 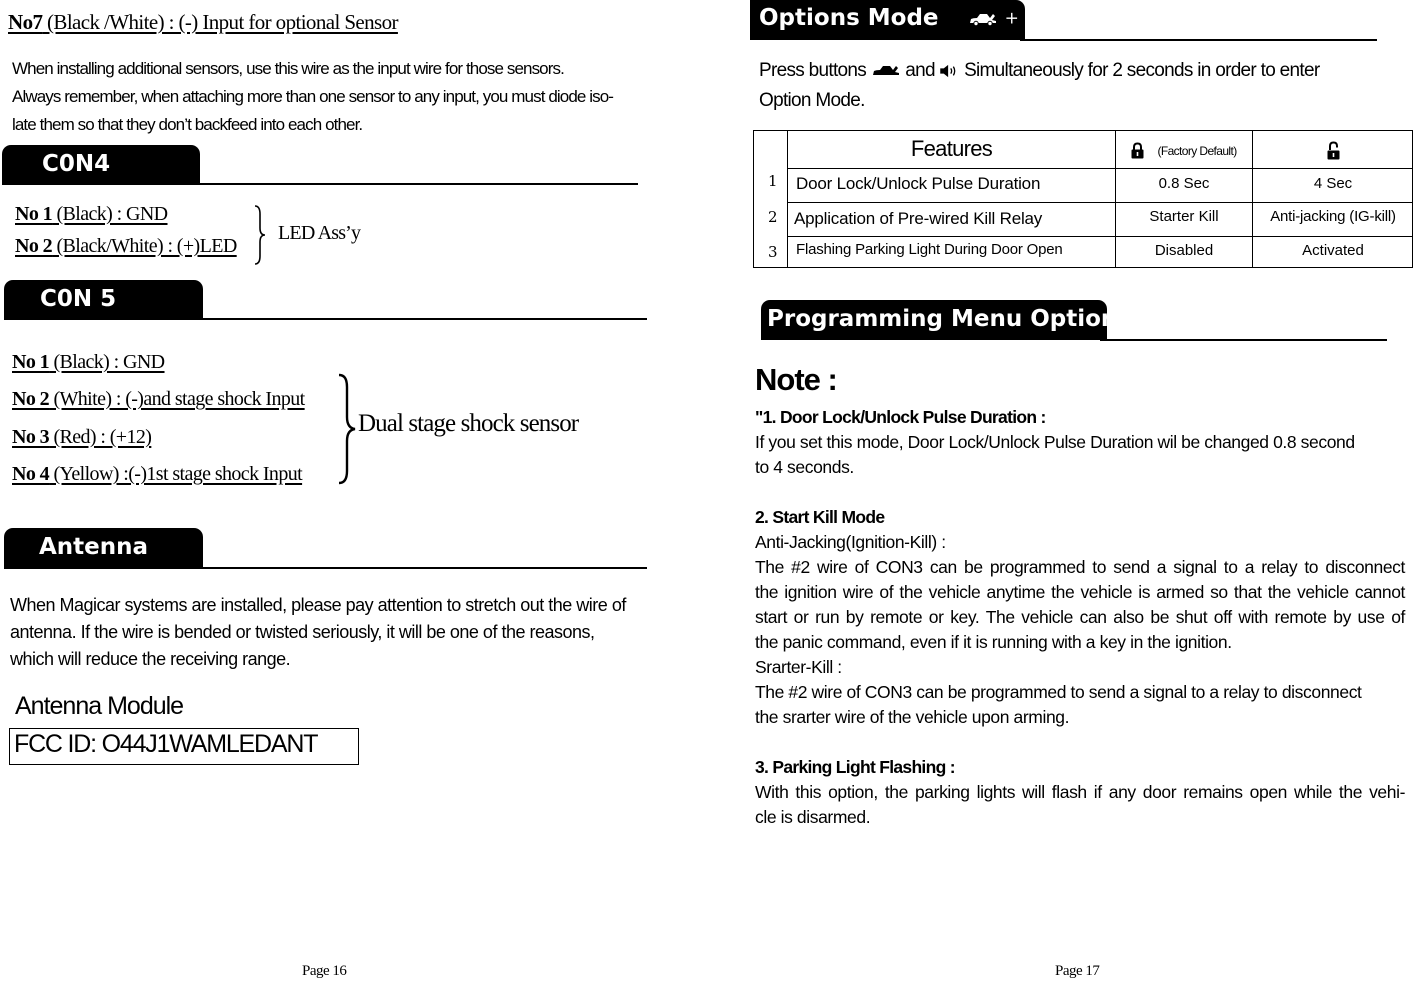 I want to click on section-title: Programming Menu Option, so click(x=942, y=319).